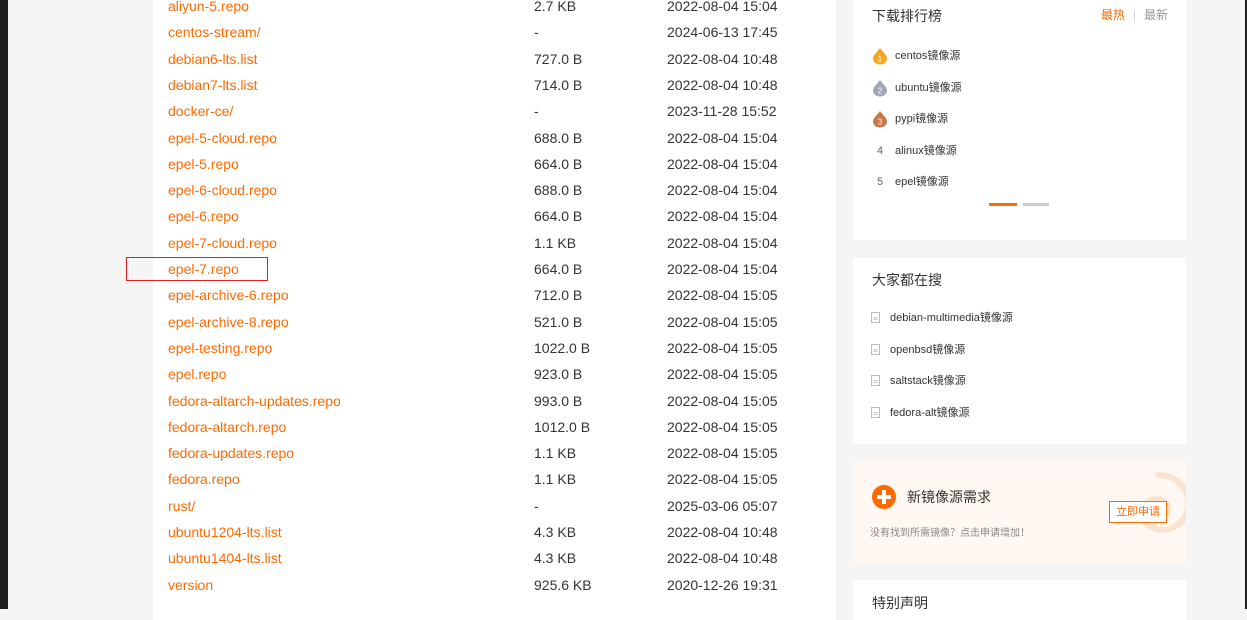 Image resolution: width=1247 pixels, height=620 pixels. Describe the element at coordinates (558, 374) in the screenshot. I see `file-size: 923.0 B` at that location.